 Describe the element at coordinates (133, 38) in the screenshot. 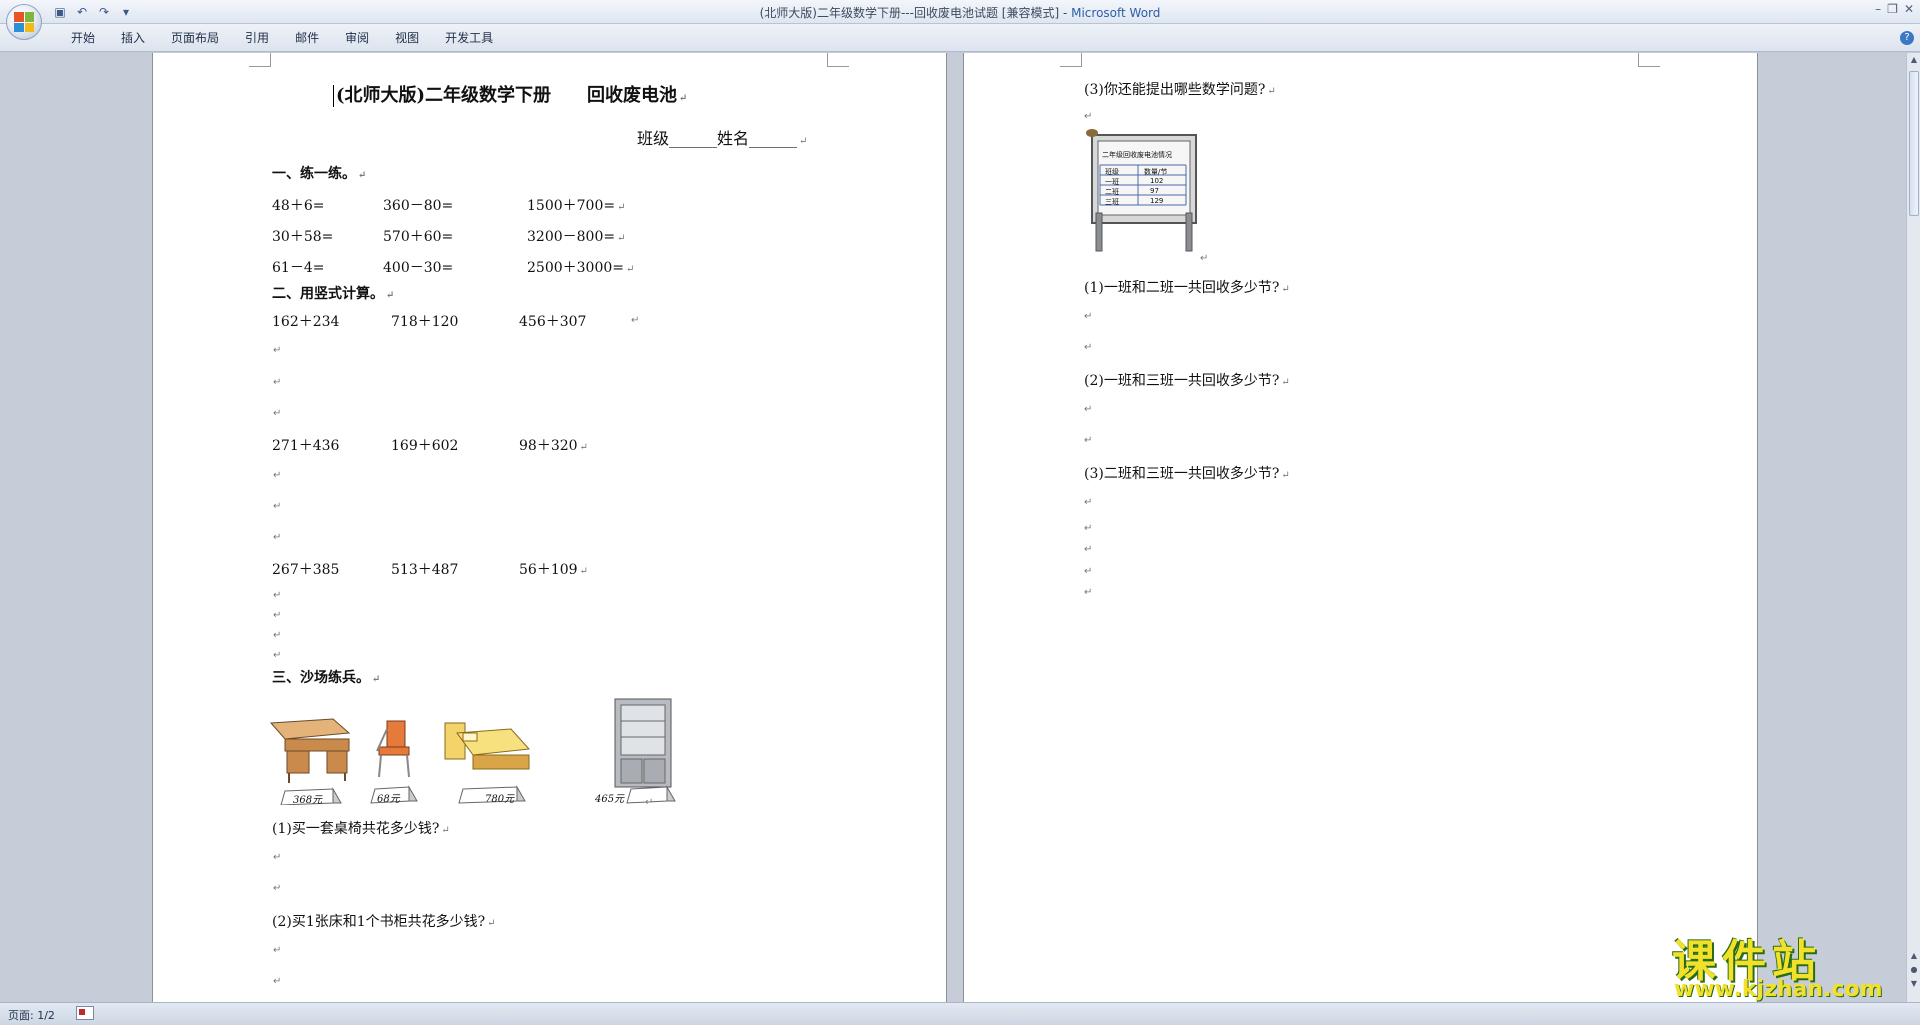

I see `tab-insert: 插入` at that location.